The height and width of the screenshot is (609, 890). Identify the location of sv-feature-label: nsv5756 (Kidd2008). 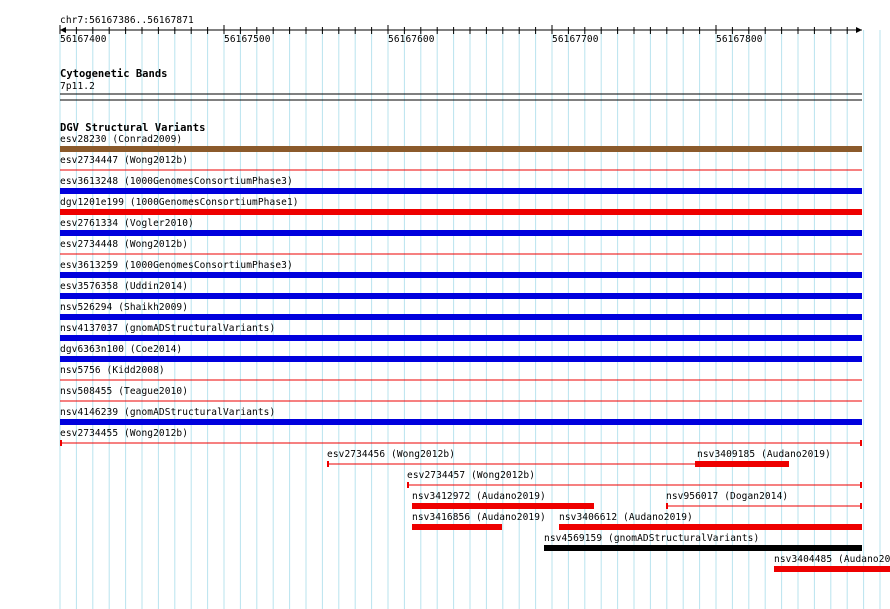
(112, 370).